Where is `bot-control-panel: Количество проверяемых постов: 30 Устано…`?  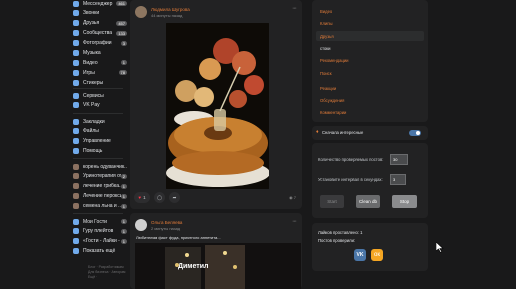 bot-control-panel: Количество проверяемых постов: 30 Устано… is located at coordinates (370, 180).